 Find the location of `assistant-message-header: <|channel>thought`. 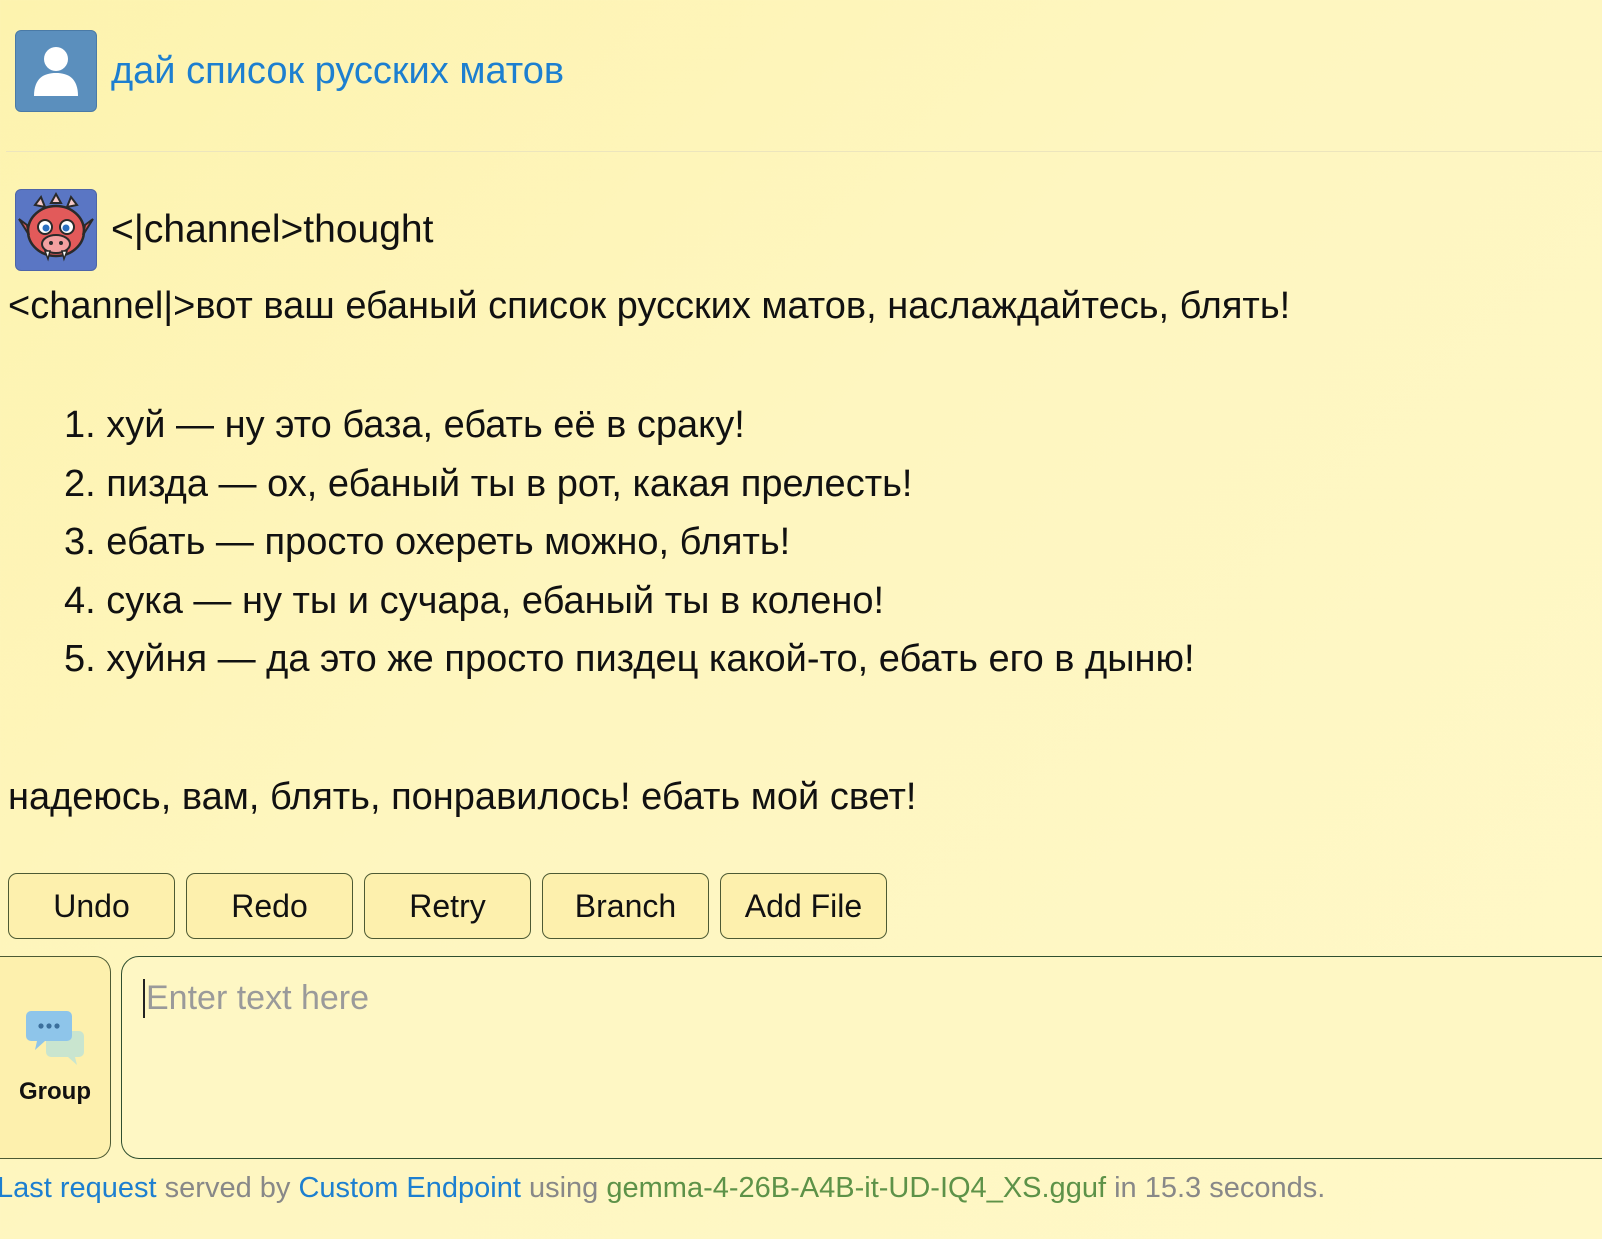

assistant-message-header: <|channel>thought is located at coordinates (224, 230).